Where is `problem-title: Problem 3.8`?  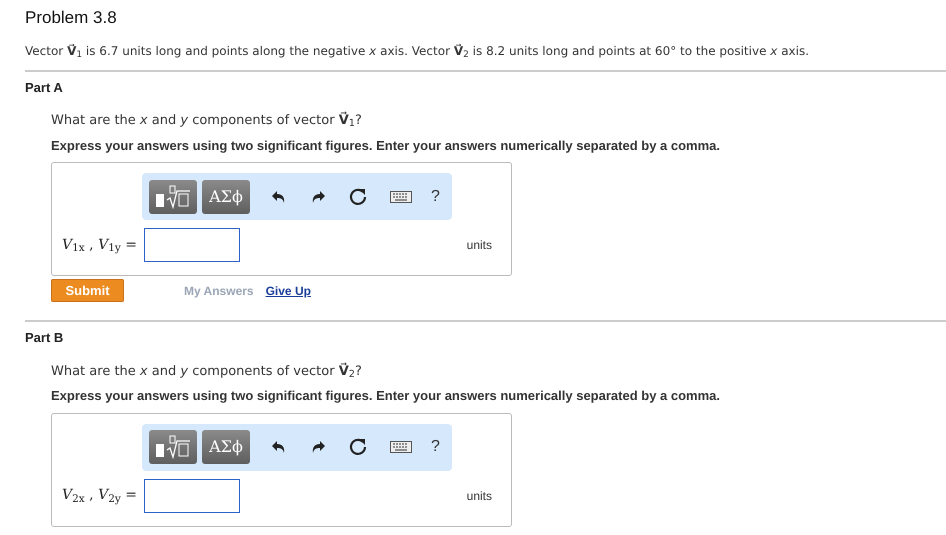
problem-title: Problem 3.8 is located at coordinates (71, 18).